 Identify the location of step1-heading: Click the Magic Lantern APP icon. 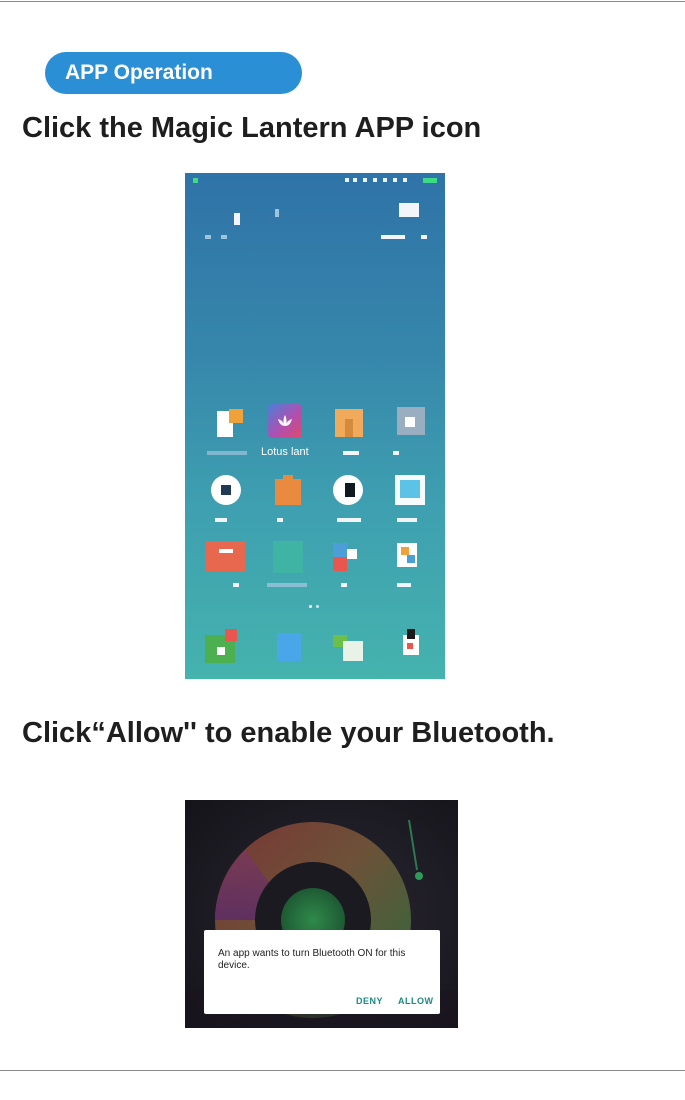
(252, 128).